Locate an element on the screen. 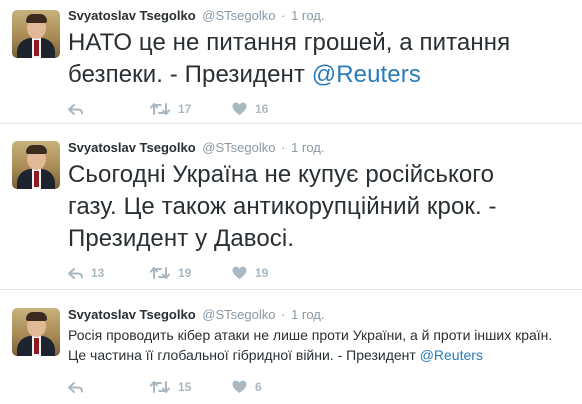 The width and height of the screenshot is (582, 404). retweet-count: 19 is located at coordinates (185, 273).